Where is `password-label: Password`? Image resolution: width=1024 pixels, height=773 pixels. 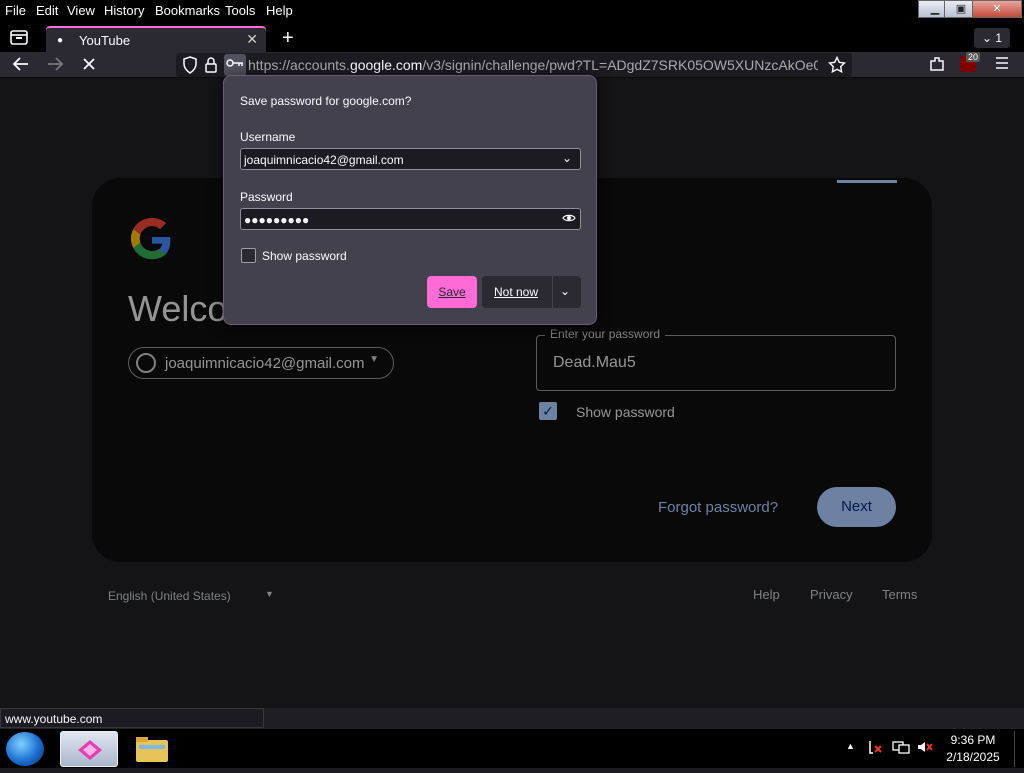 password-label: Password is located at coordinates (266, 197).